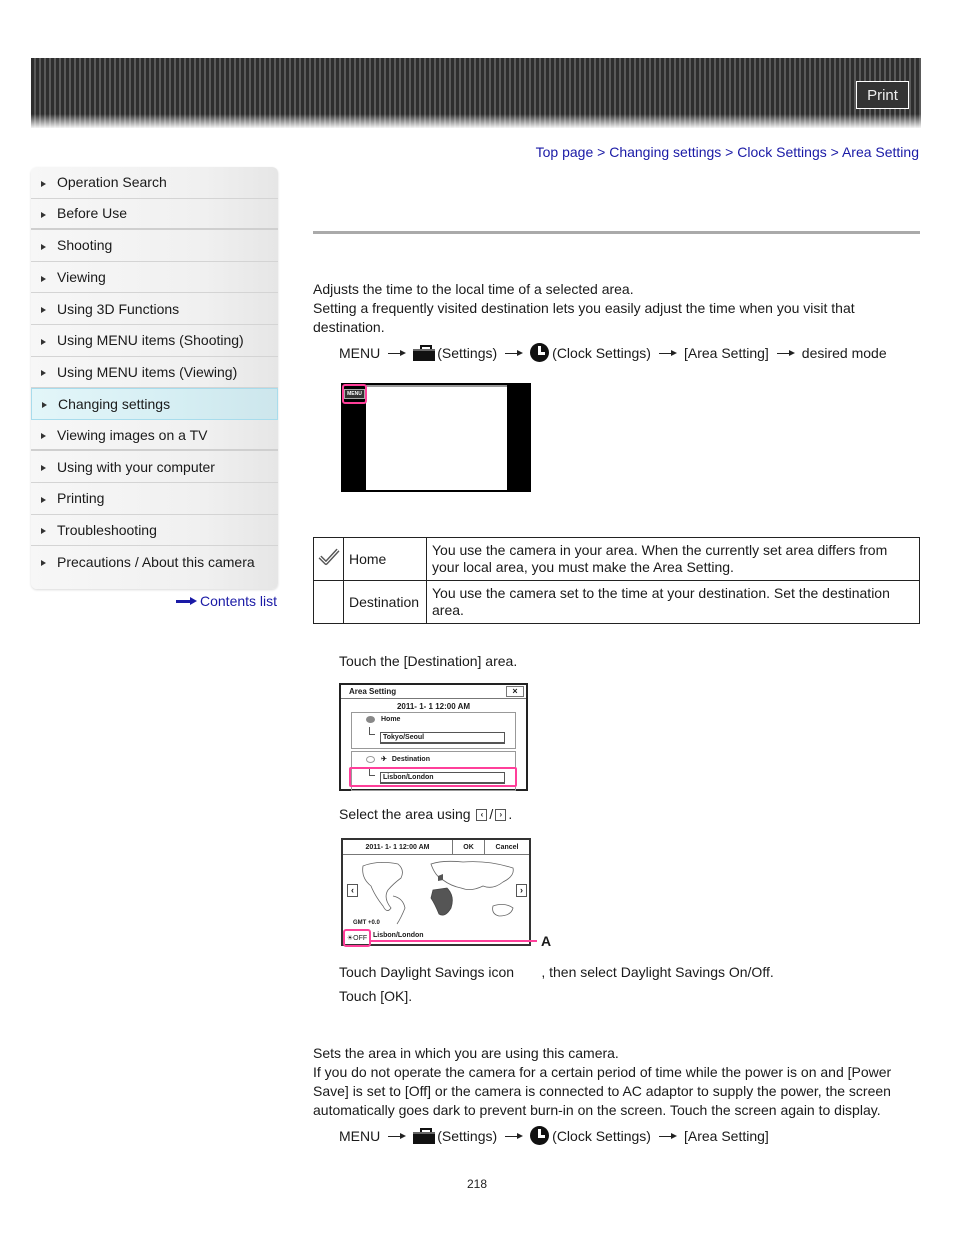 This screenshot has width=954, height=1235. I want to click on breadcrumb-clock-settings: Clock Settings, so click(781, 152).